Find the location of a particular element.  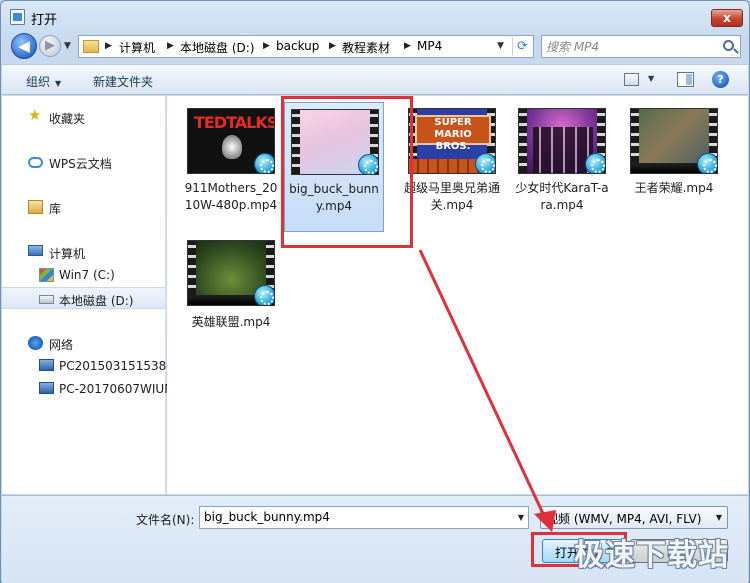

close-button: x is located at coordinates (727, 18).